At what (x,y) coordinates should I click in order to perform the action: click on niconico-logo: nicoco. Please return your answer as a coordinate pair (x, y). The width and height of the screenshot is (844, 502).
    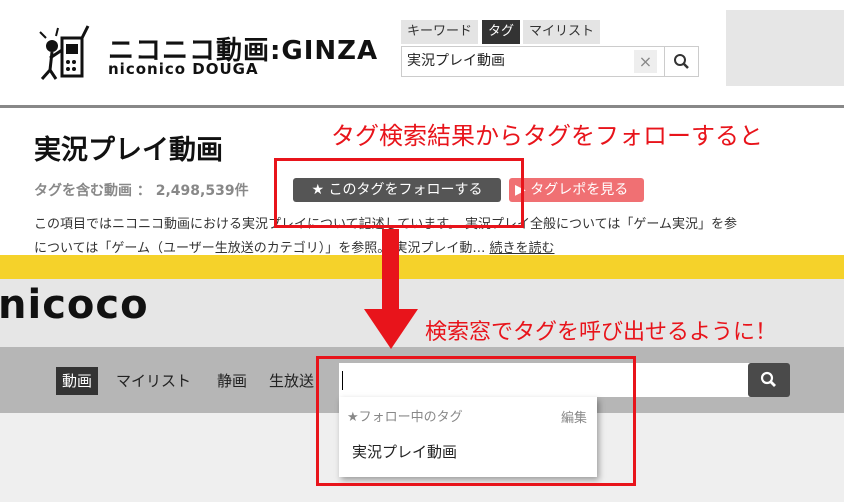
    Looking at the image, I should click on (74, 305).